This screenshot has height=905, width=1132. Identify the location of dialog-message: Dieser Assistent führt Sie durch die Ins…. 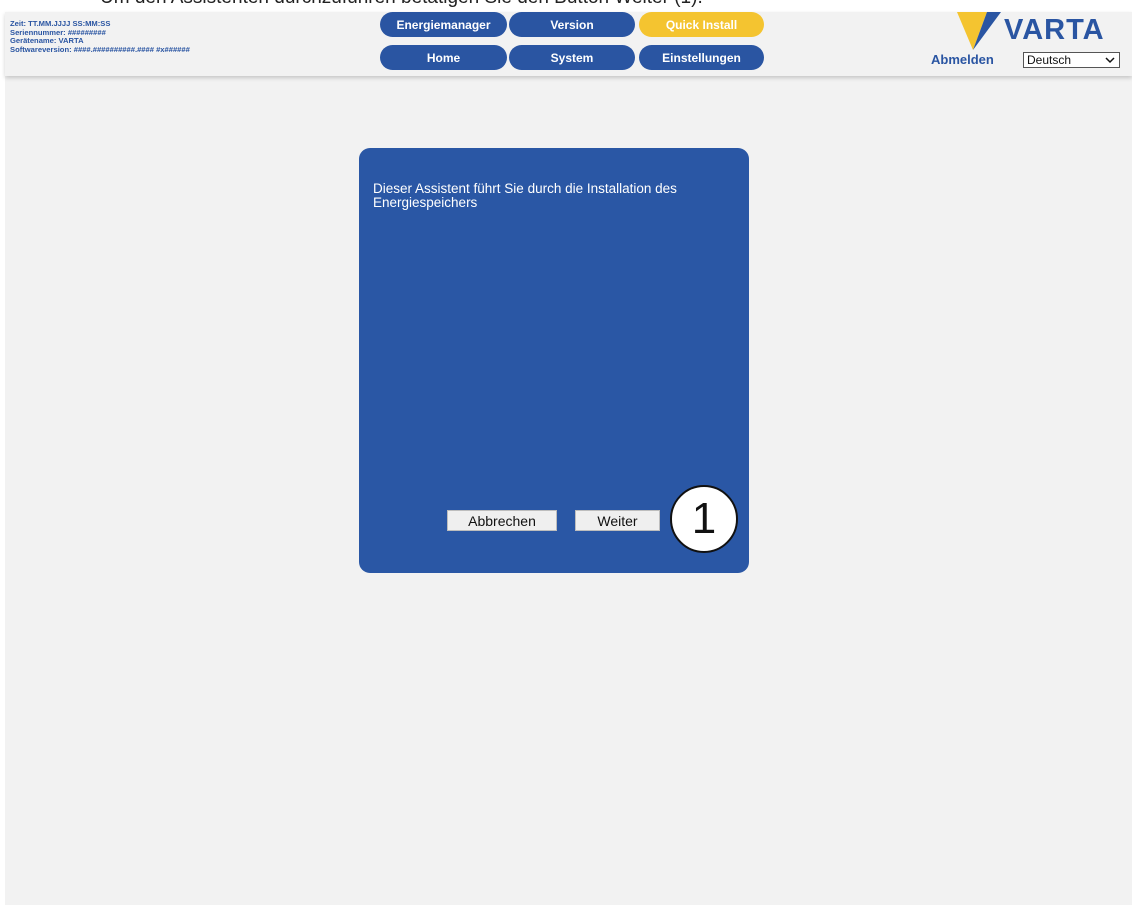
(525, 195).